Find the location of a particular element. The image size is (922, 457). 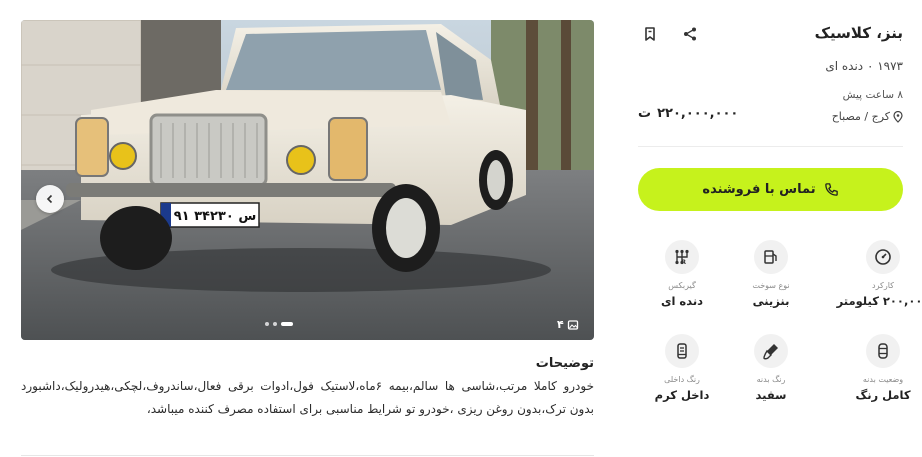

listing-subtitle: ۱۹۷۳ ٠ دنده ای is located at coordinates (864, 66).